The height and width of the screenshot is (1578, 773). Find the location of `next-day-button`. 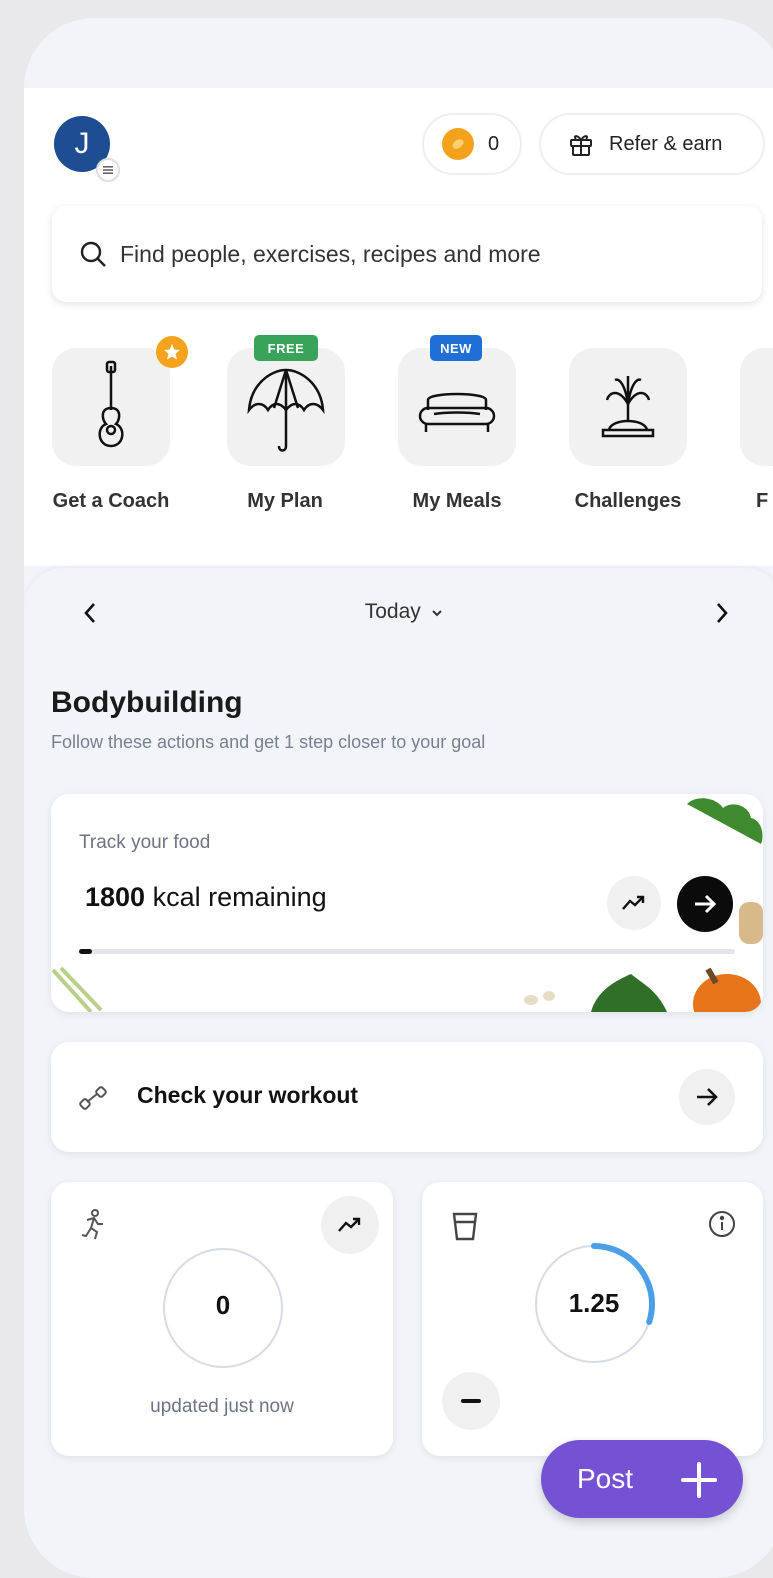

next-day-button is located at coordinates (721, 615).